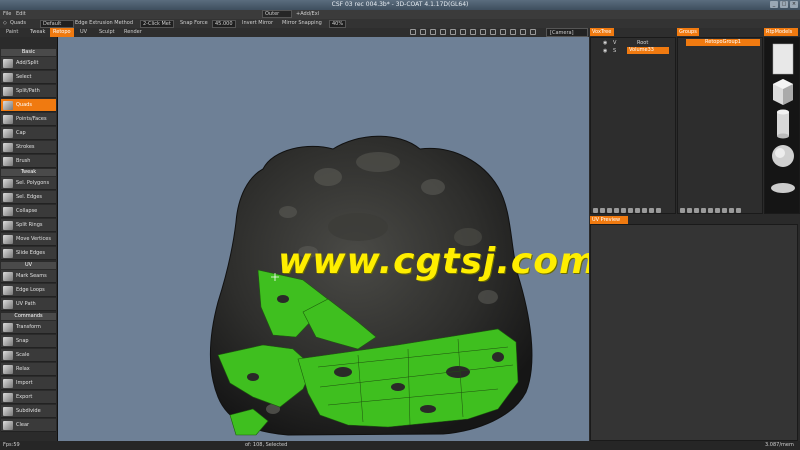 This screenshot has width=800, height=450. I want to click on tab-uv: UV, so click(83, 32).